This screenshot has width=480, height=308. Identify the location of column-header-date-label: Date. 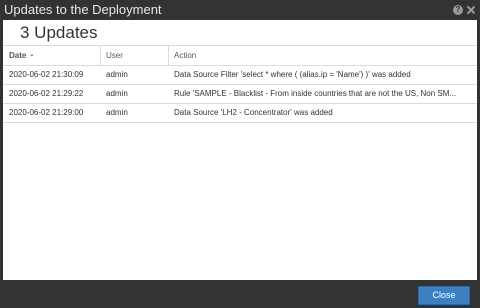
(18, 55).